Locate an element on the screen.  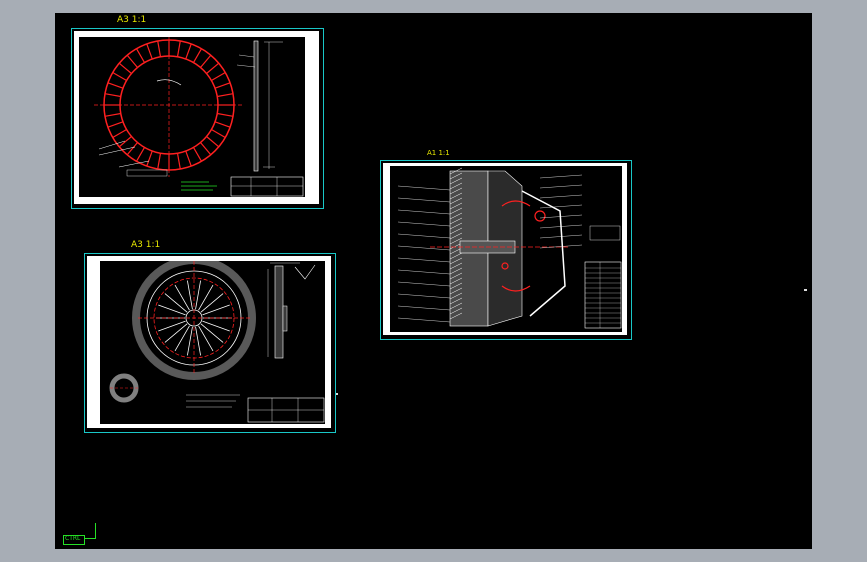
sheet2-disc-drawing is located at coordinates (217, 339).